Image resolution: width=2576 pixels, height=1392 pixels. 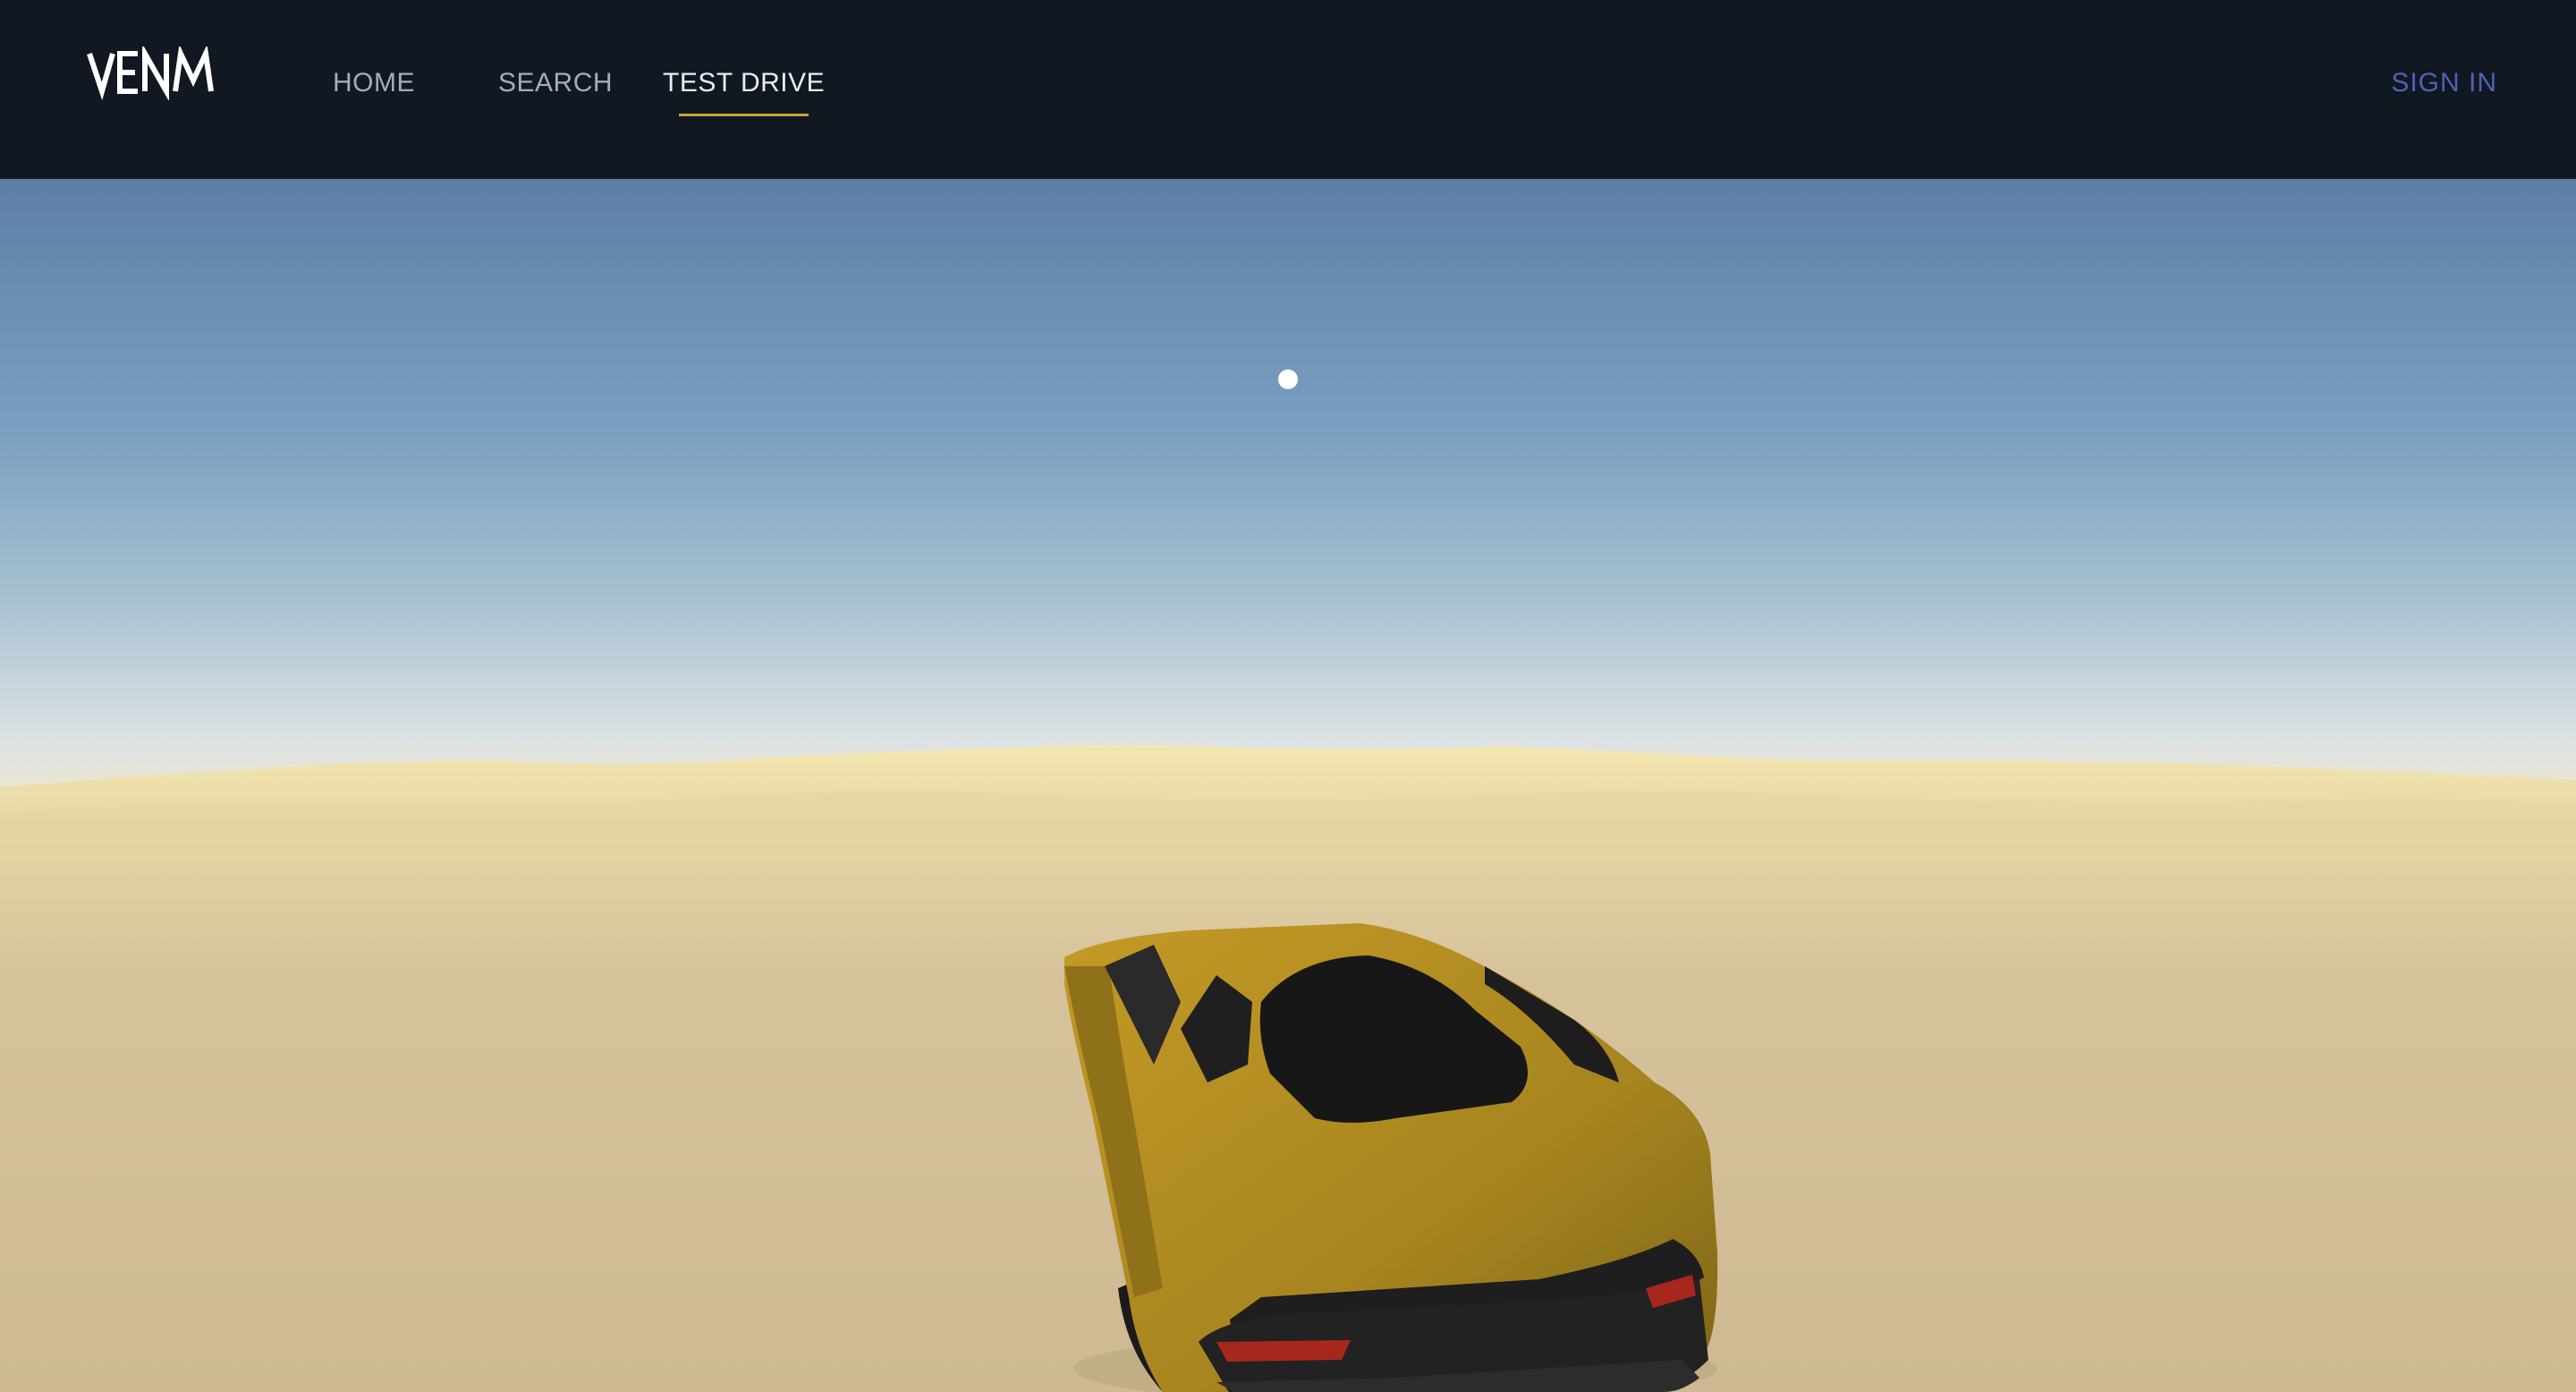 I want to click on sign-in-label: SIGN IN, so click(x=2444, y=83).